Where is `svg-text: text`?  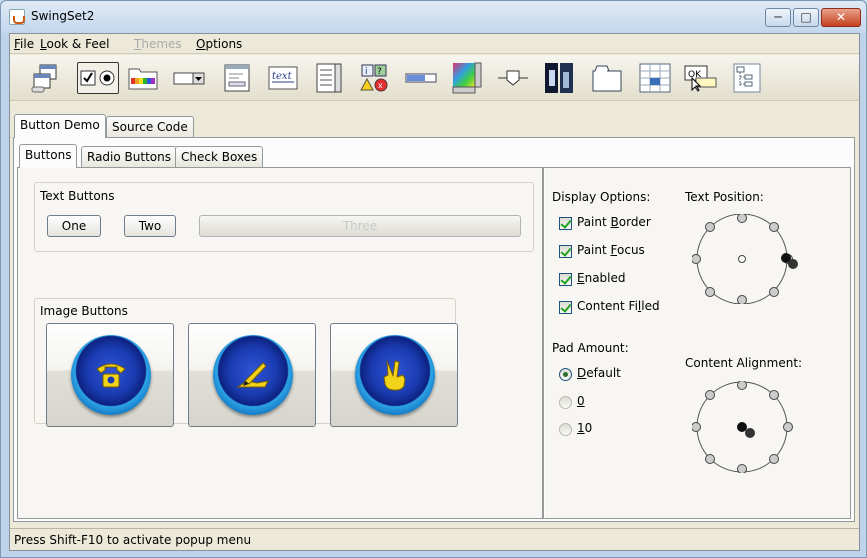 svg-text: text is located at coordinates (282, 76).